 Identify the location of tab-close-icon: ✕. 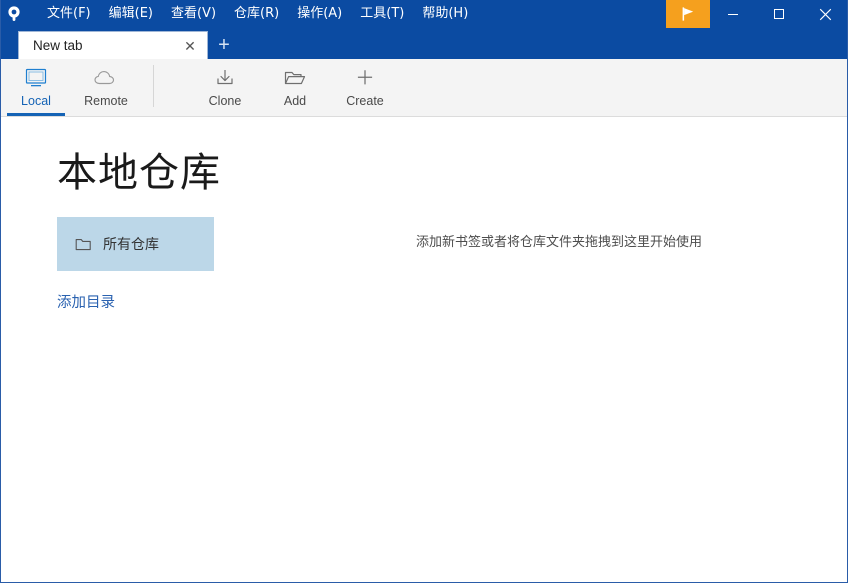
(190, 46).